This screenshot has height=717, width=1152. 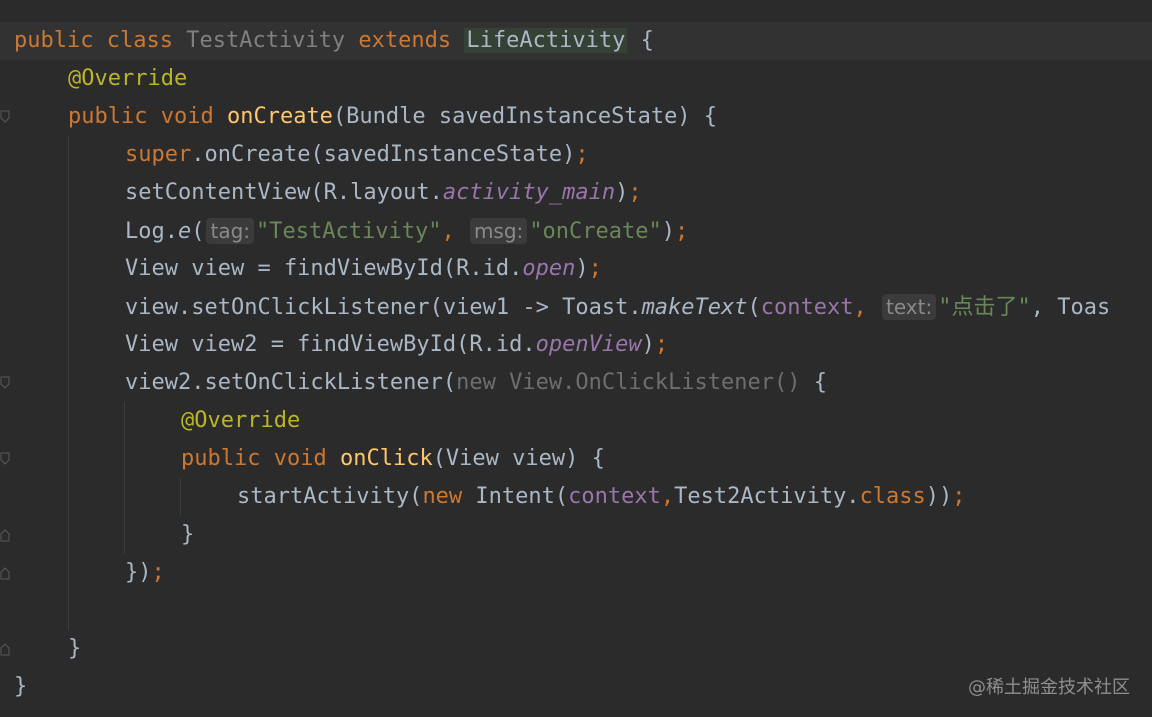 I want to click on string-literal: "点击了", so click(x=984, y=307).